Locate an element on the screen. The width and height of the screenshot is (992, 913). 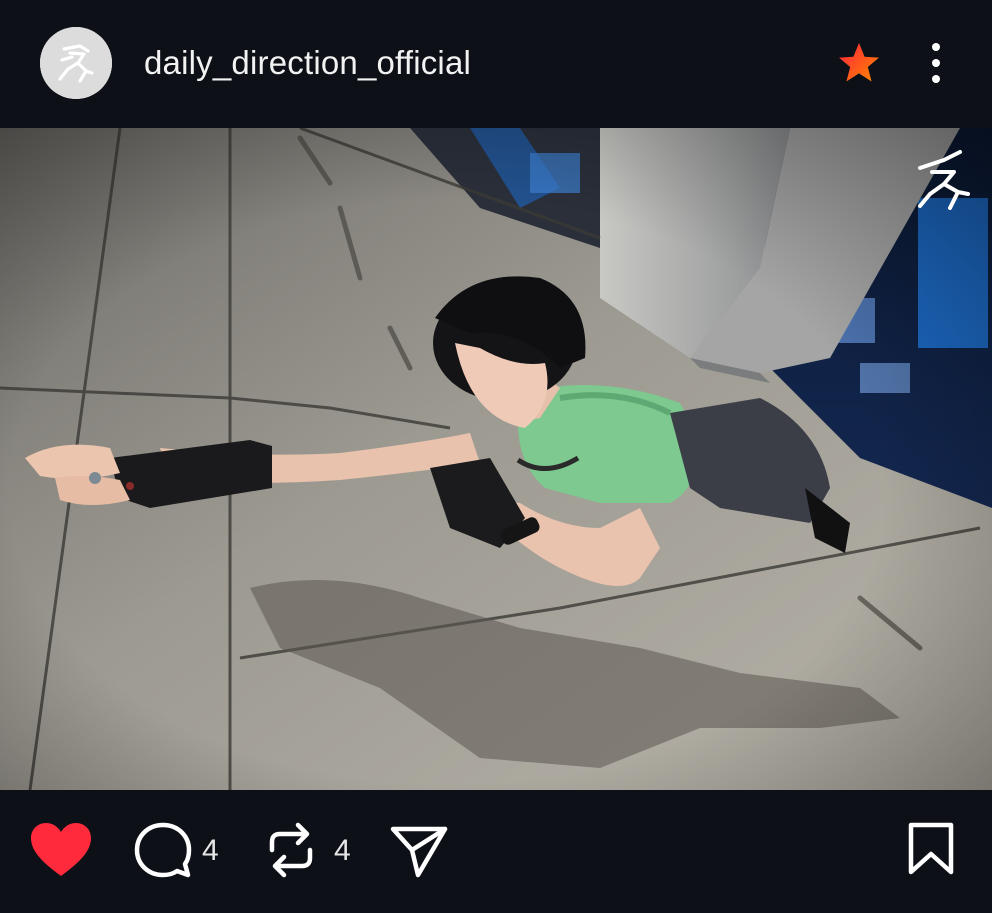
username: daily_direction_official is located at coordinates (307, 63).